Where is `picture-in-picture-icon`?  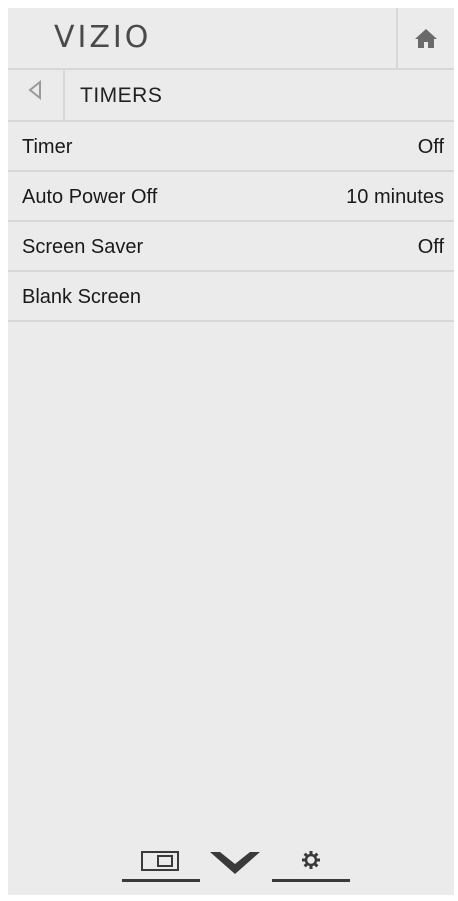 picture-in-picture-icon is located at coordinates (160, 861).